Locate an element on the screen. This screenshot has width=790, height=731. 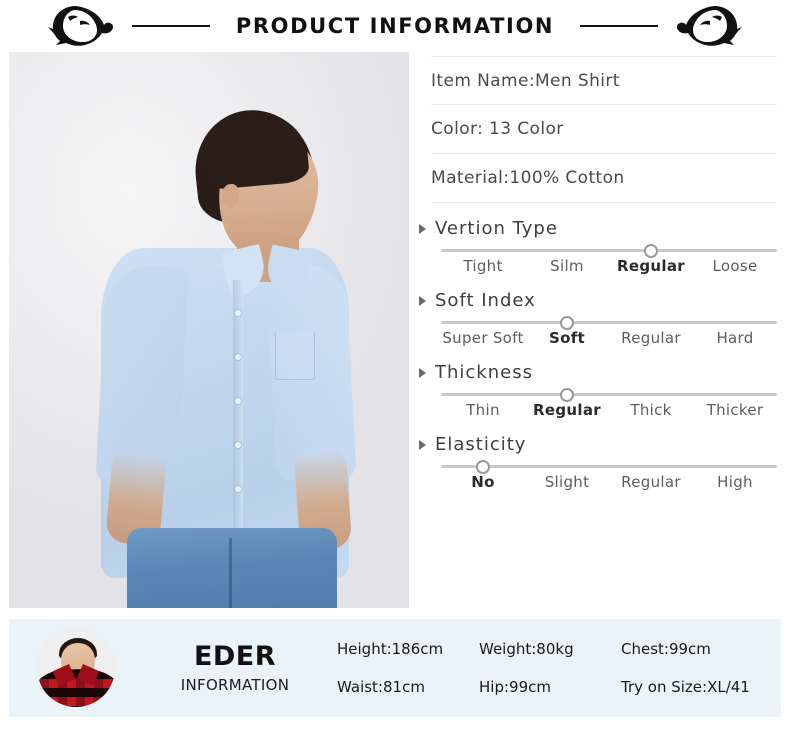
measurement-height: Height:186cm is located at coordinates (390, 649).